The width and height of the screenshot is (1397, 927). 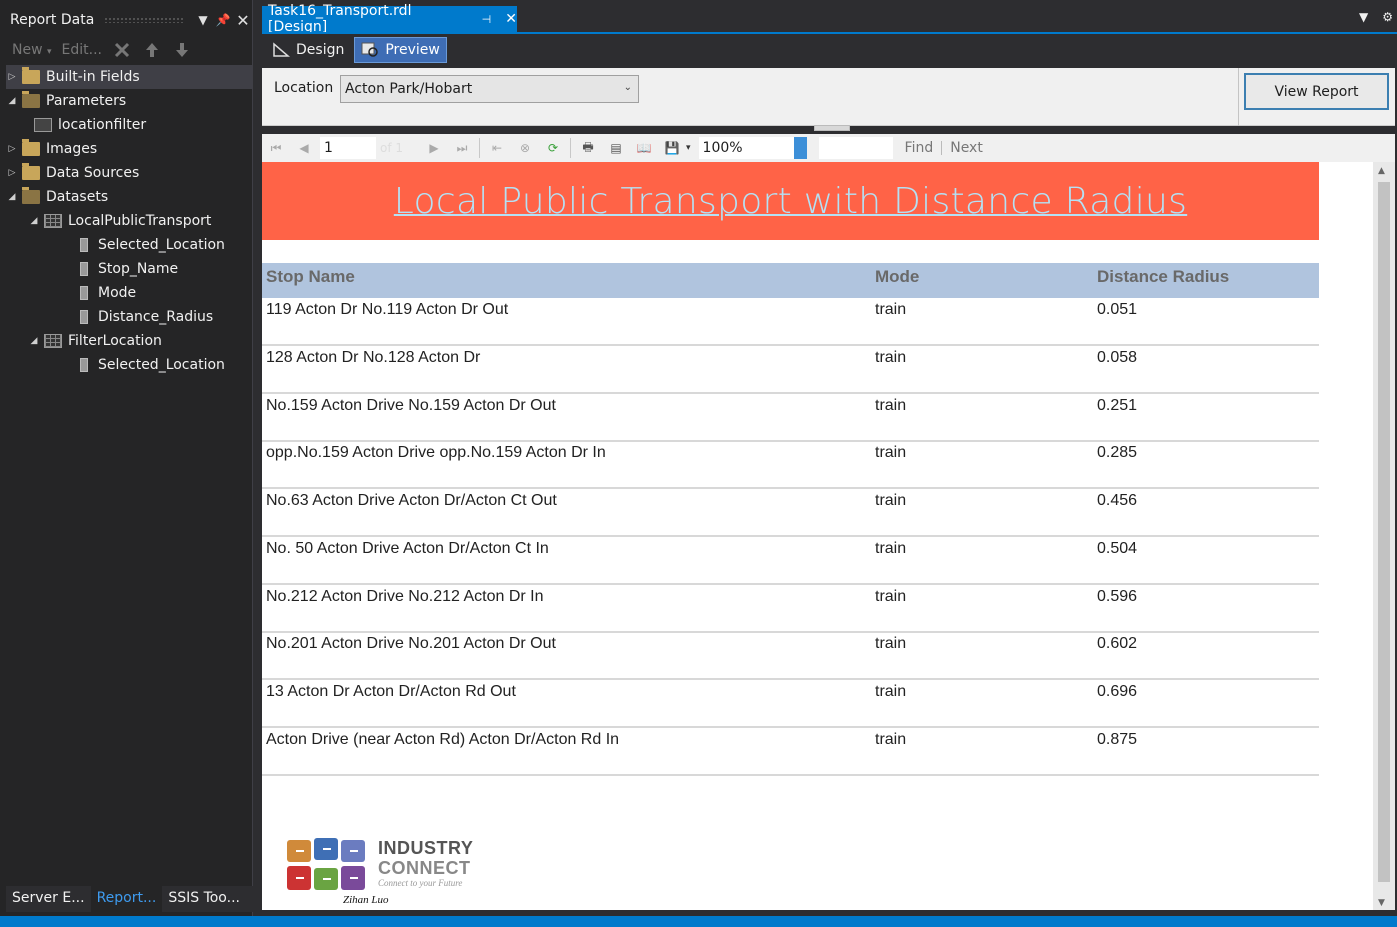 I want to click on collapse-params-handle, so click(x=832, y=128).